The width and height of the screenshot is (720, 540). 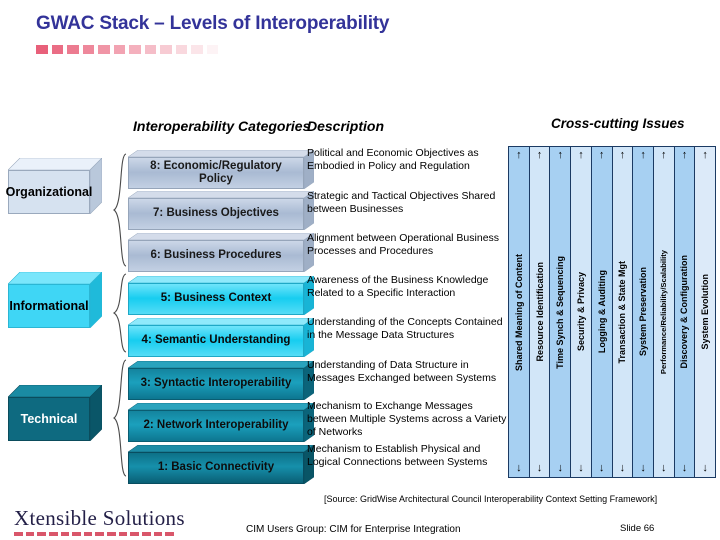 I want to click on stack-level-7: 7: Business Objectives, so click(x=221, y=210).